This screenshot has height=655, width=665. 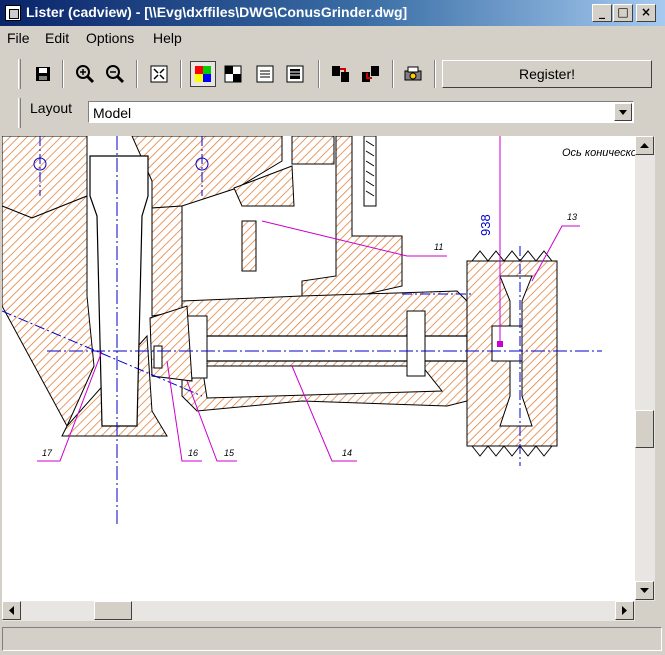 I want to click on fit-view-button, so click(x=159, y=74).